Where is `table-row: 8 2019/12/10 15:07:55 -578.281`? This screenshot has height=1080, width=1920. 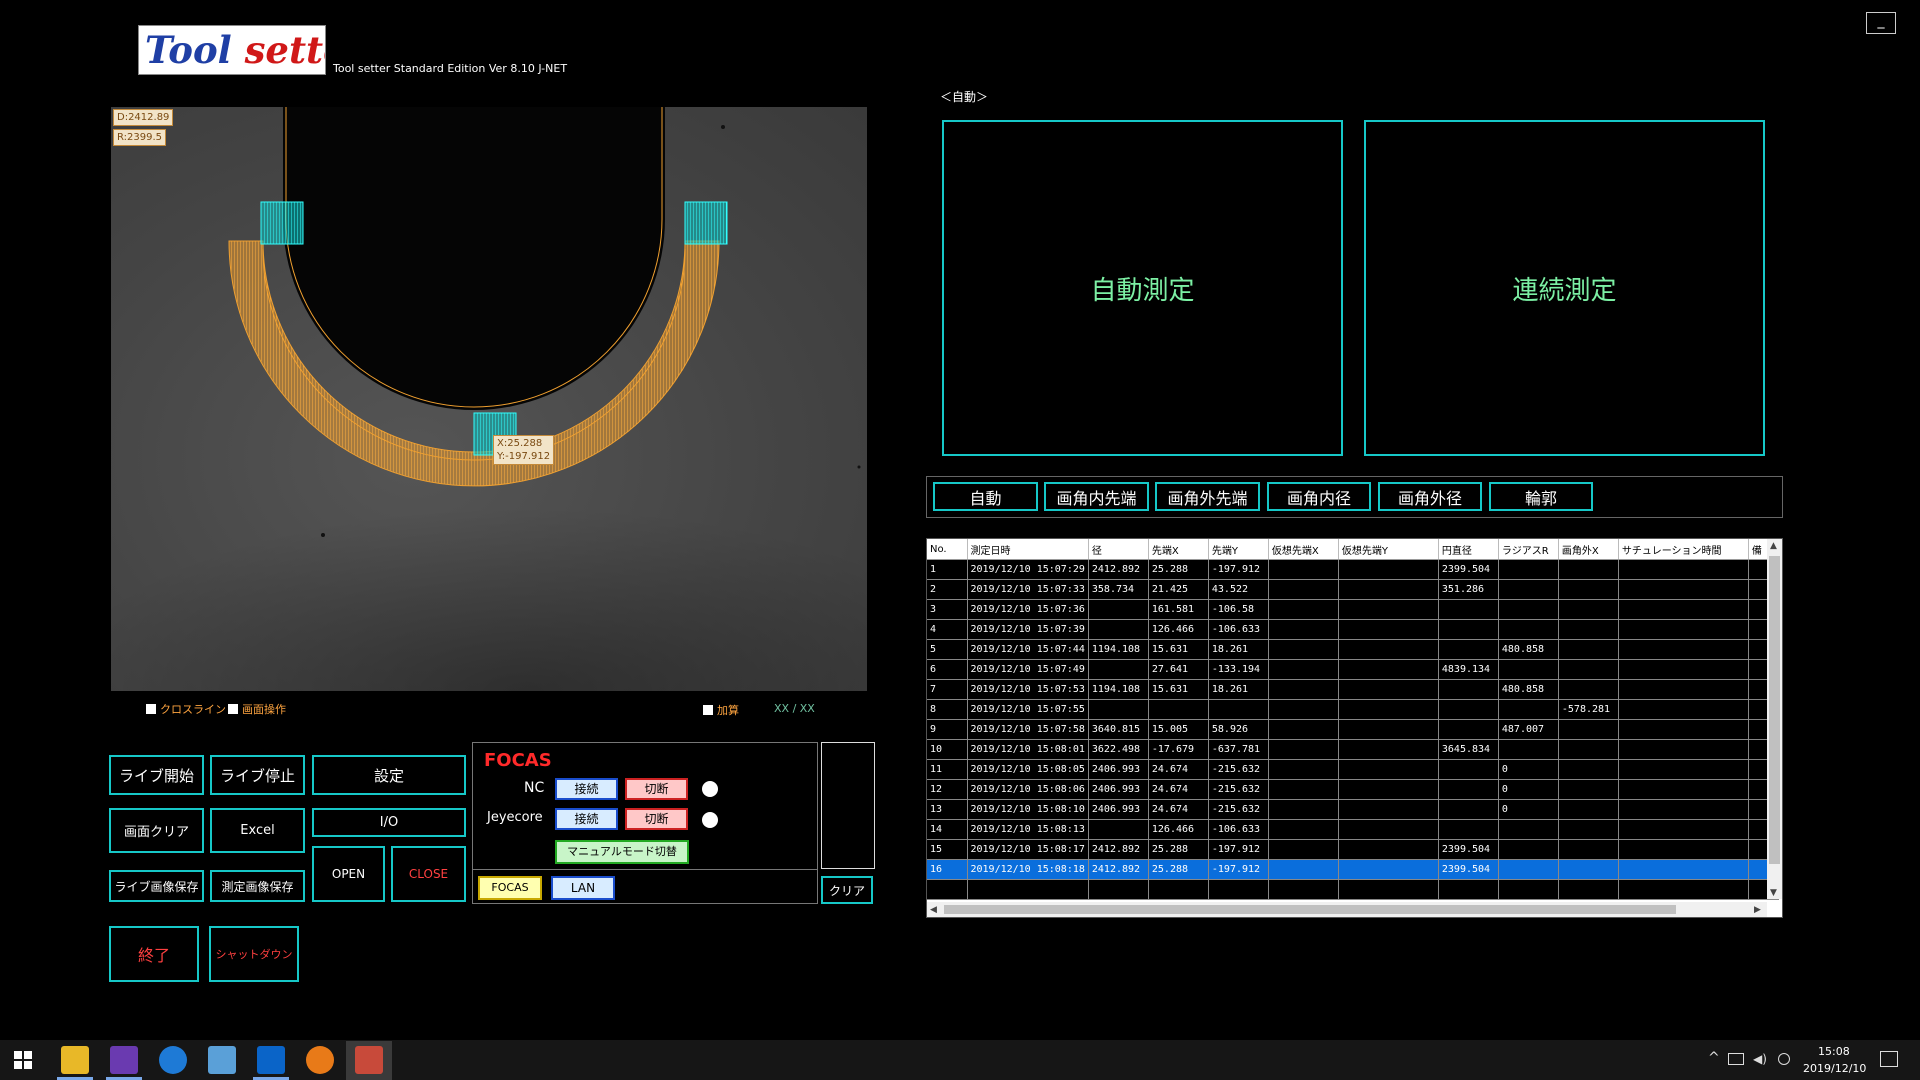
table-row: 8 2019/12/10 15:07:55 -578.281 is located at coordinates (1353, 709).